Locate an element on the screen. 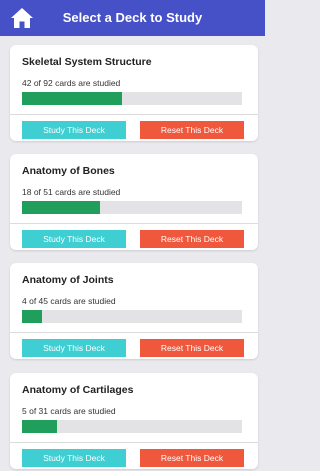 Image resolution: width=320 pixels, height=471 pixels. deck-status: 42 of 92 cards are studied is located at coordinates (71, 83).